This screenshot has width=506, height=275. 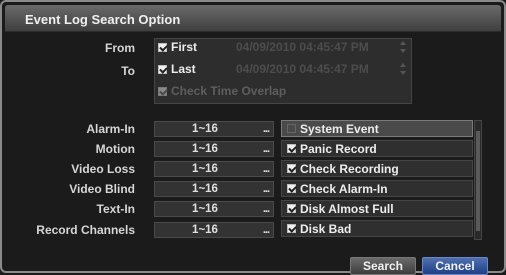 What do you see at coordinates (205, 149) in the screenshot?
I see `motion-value: 1~16` at bounding box center [205, 149].